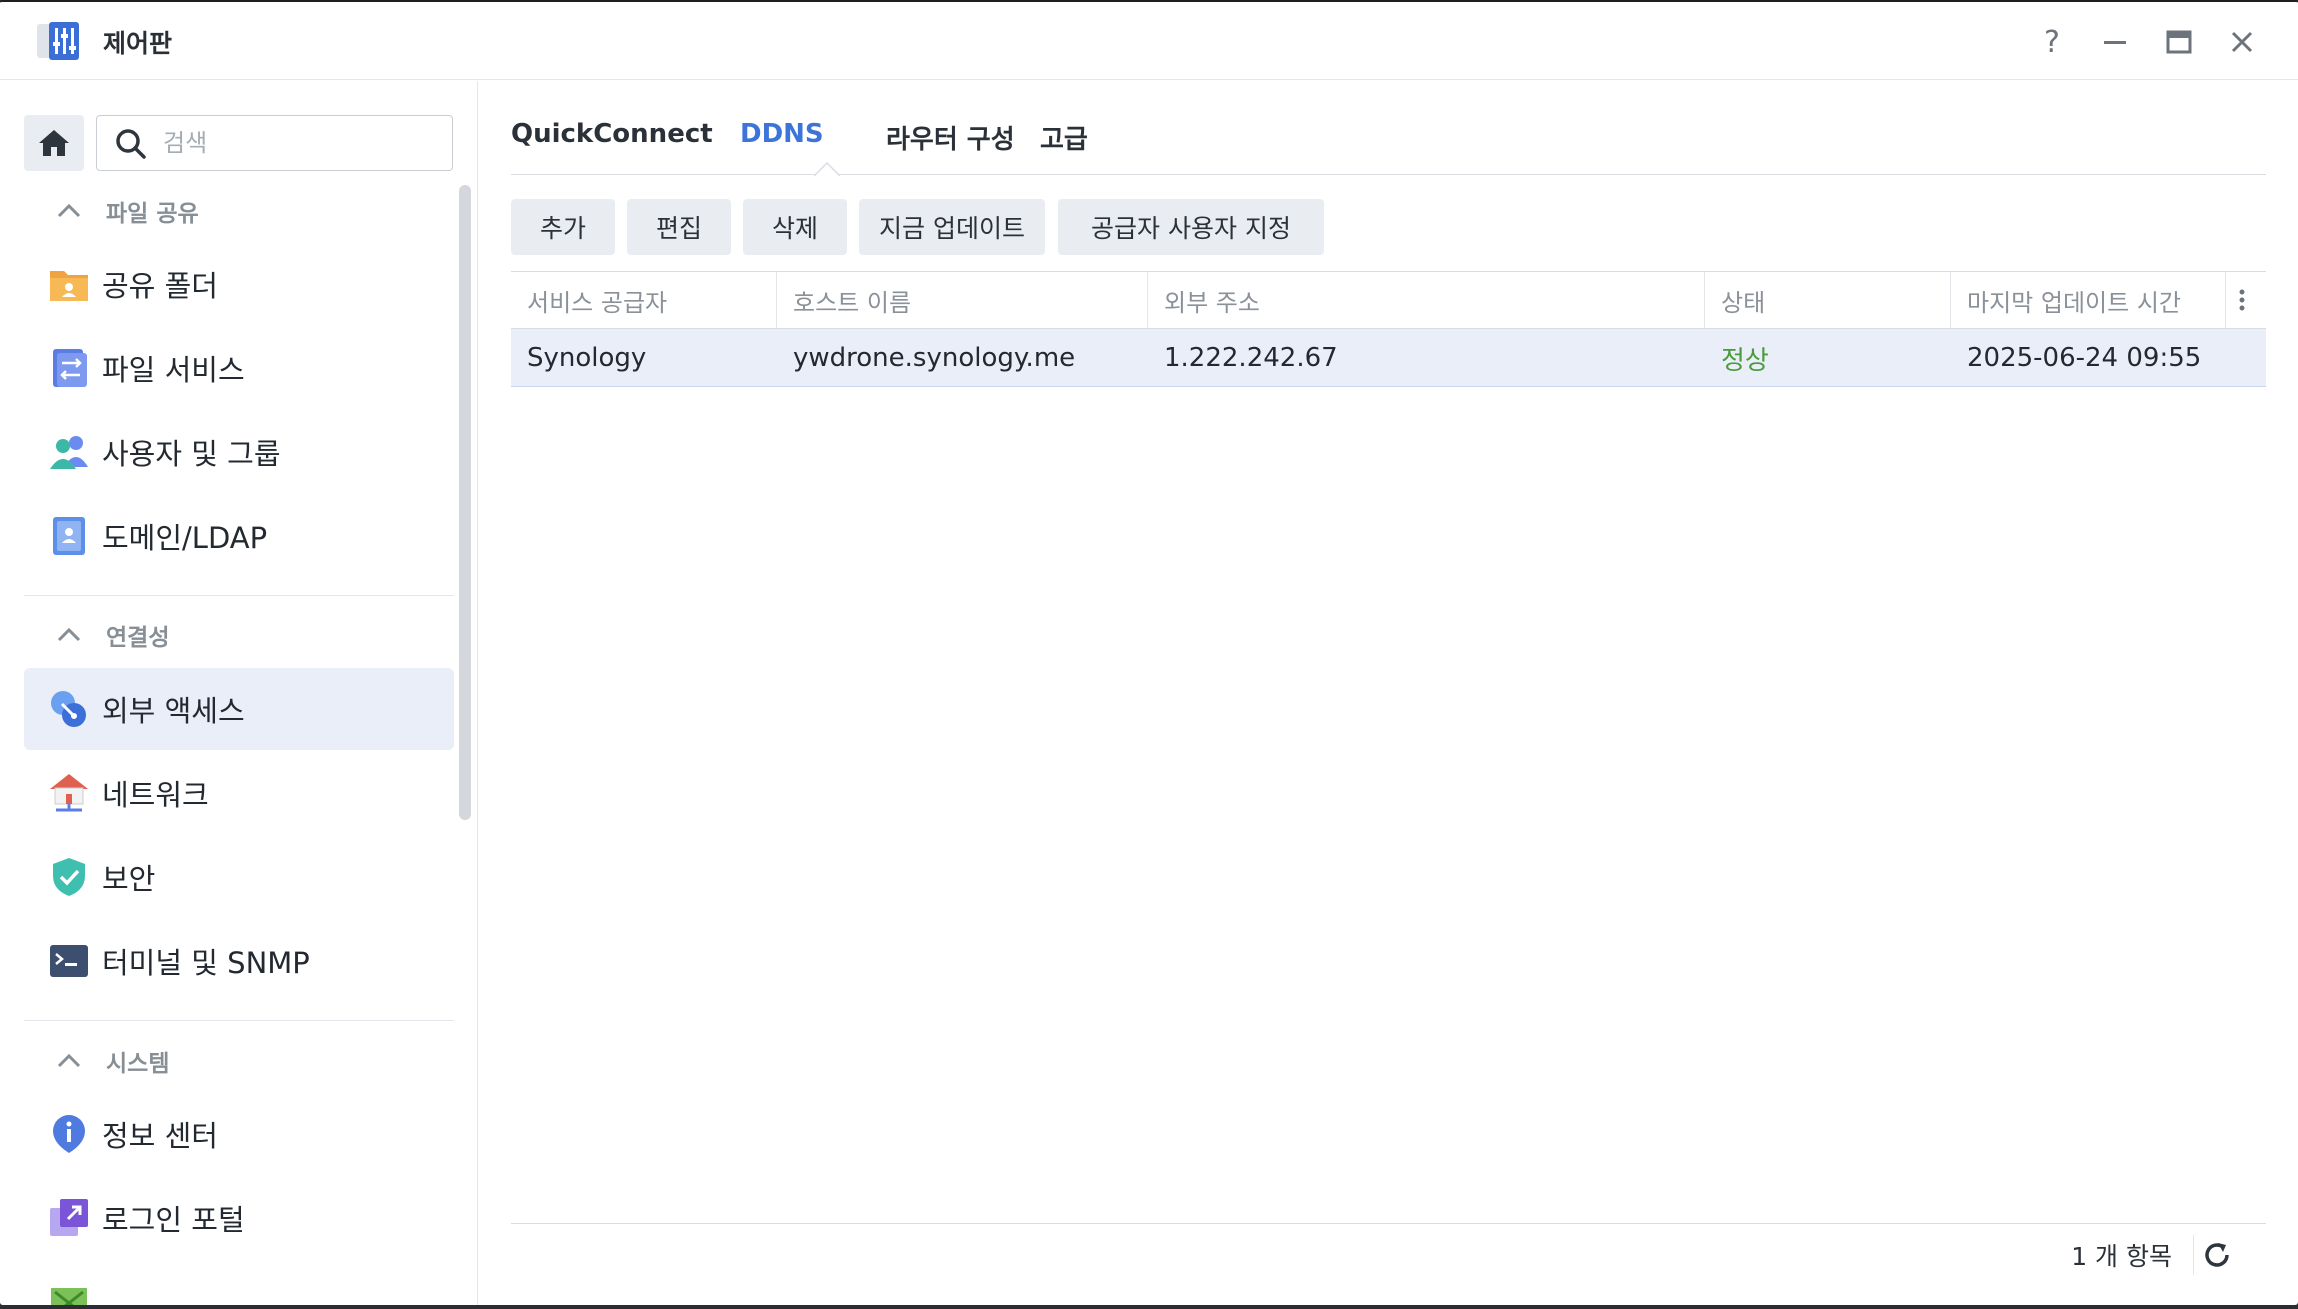 The height and width of the screenshot is (1309, 2298). Describe the element at coordinates (138, 638) in the screenshot. I see `section-title: 연결성` at that location.